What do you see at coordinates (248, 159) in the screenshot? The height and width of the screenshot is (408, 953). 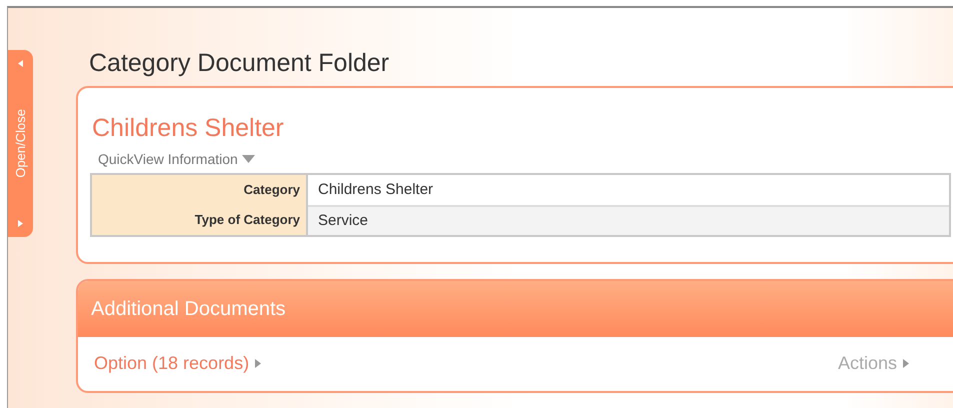 I see `caret-down-icon` at bounding box center [248, 159].